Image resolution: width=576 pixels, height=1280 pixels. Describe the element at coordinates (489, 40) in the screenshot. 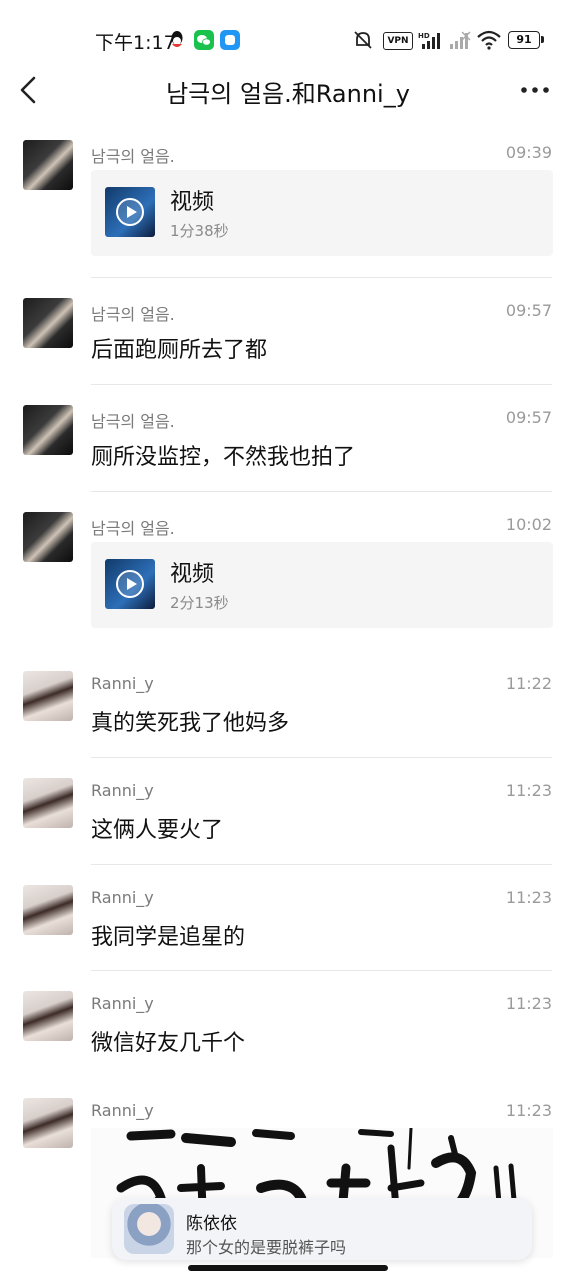

I see `wifi-icon` at that location.